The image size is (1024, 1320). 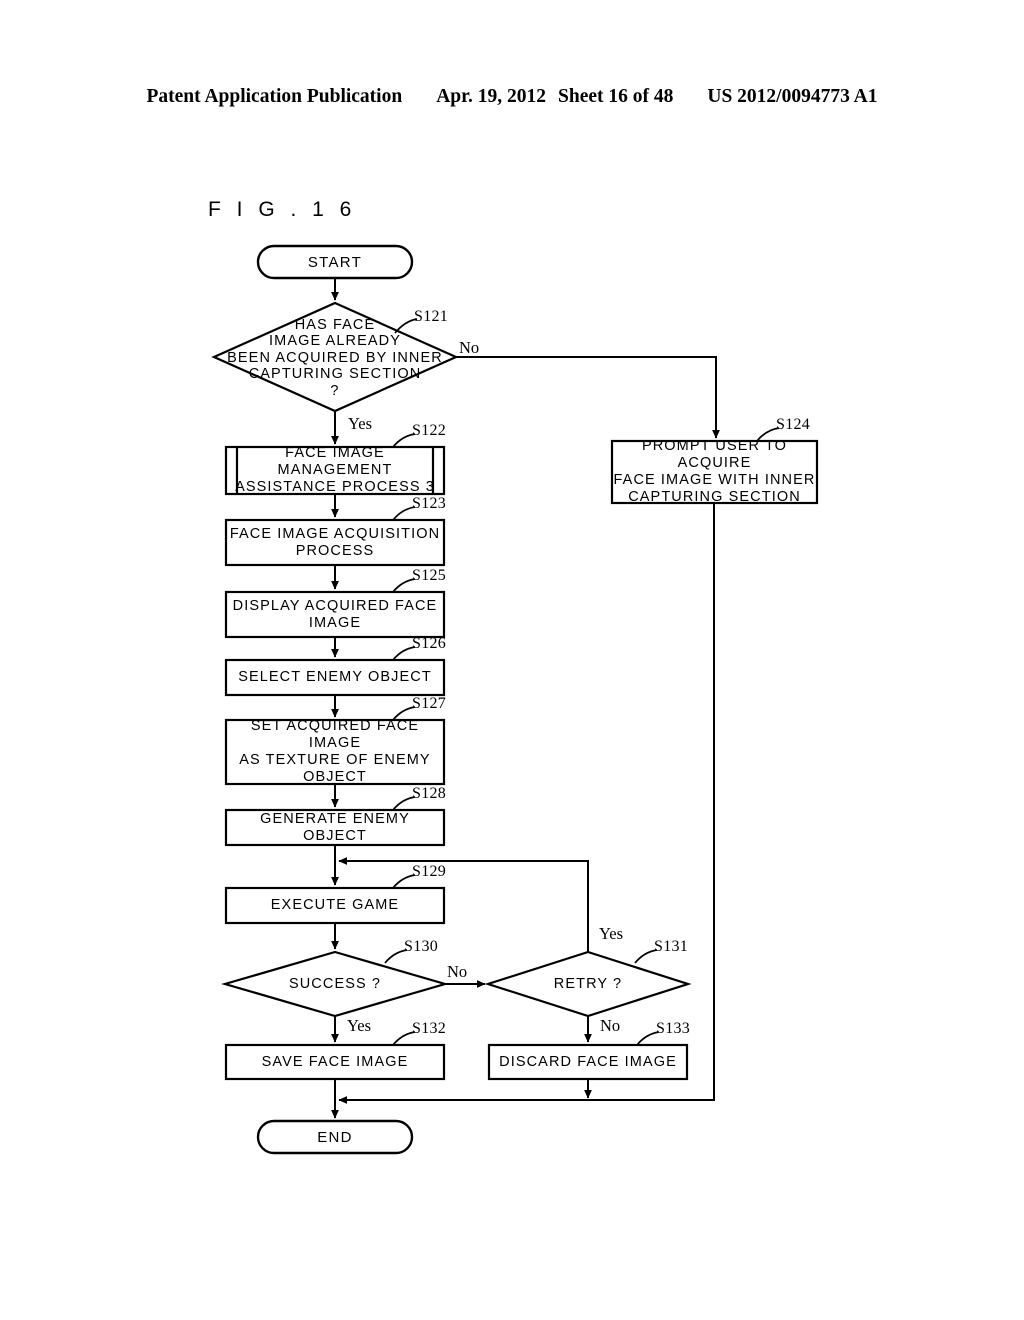 What do you see at coordinates (610, 1025) in the screenshot?
I see `branch-label-s131-no: No` at bounding box center [610, 1025].